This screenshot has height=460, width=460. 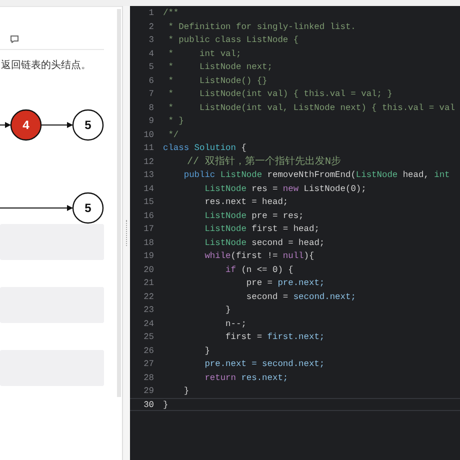 What do you see at coordinates (119, 203) in the screenshot?
I see `scrollbar` at bounding box center [119, 203].